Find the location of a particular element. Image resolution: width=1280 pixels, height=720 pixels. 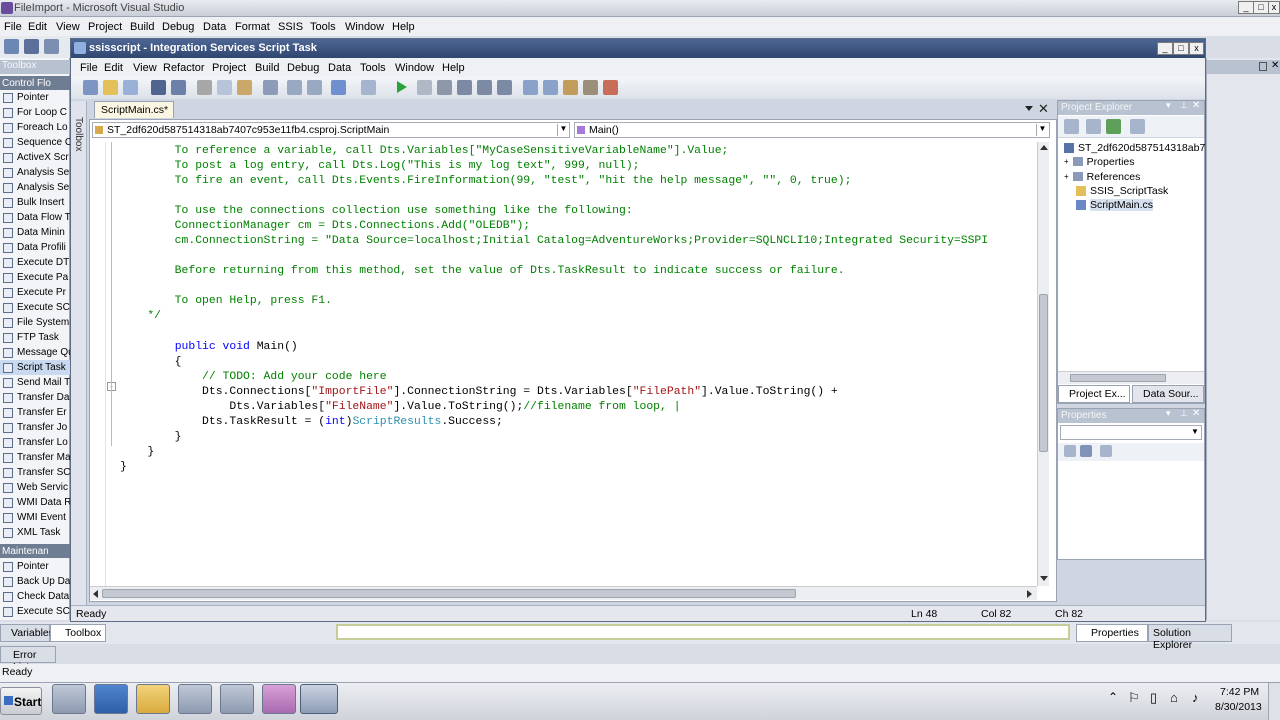

script-maximize-button: □ is located at coordinates (1181, 48).